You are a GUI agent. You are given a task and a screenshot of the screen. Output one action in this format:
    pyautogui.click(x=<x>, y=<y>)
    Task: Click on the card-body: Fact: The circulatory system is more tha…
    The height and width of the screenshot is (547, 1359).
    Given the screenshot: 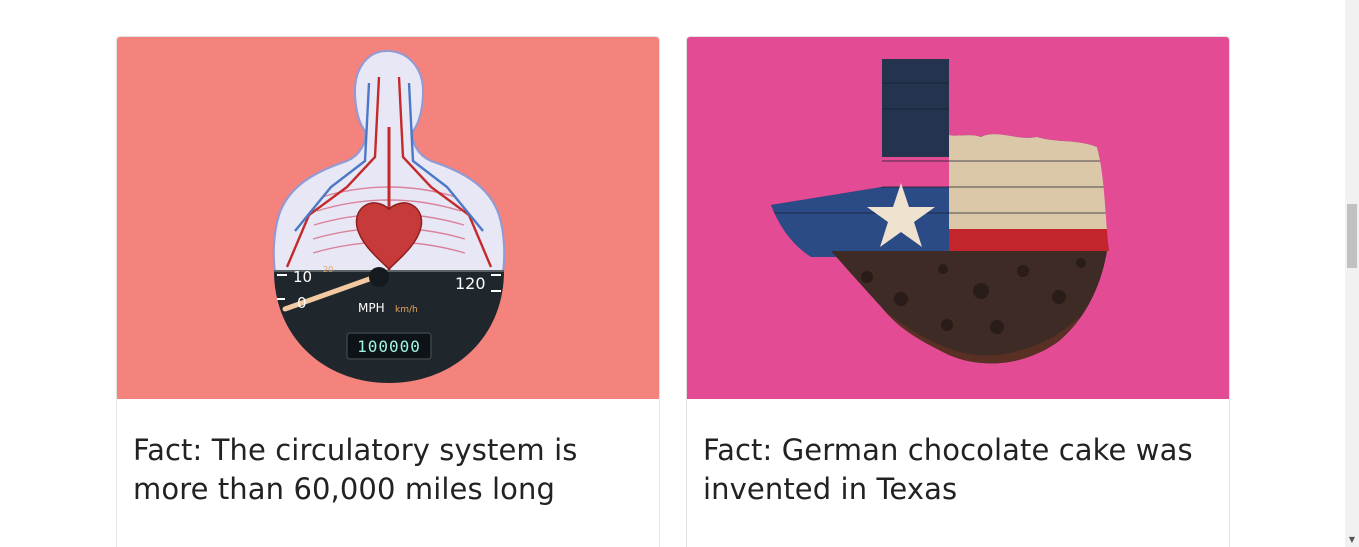 What is the action you would take?
    pyautogui.click(x=388, y=454)
    